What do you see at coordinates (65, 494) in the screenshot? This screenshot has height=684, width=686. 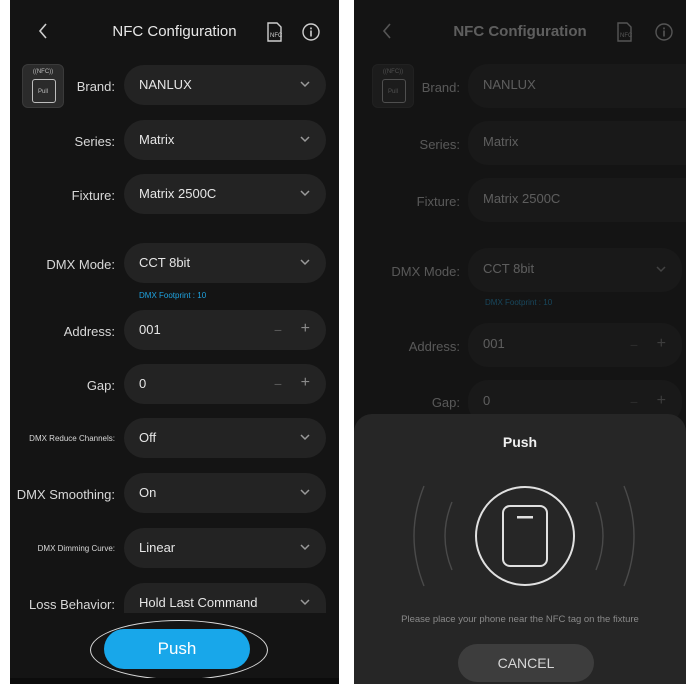 I see `smoothing-label: DMX Smoothing:` at bounding box center [65, 494].